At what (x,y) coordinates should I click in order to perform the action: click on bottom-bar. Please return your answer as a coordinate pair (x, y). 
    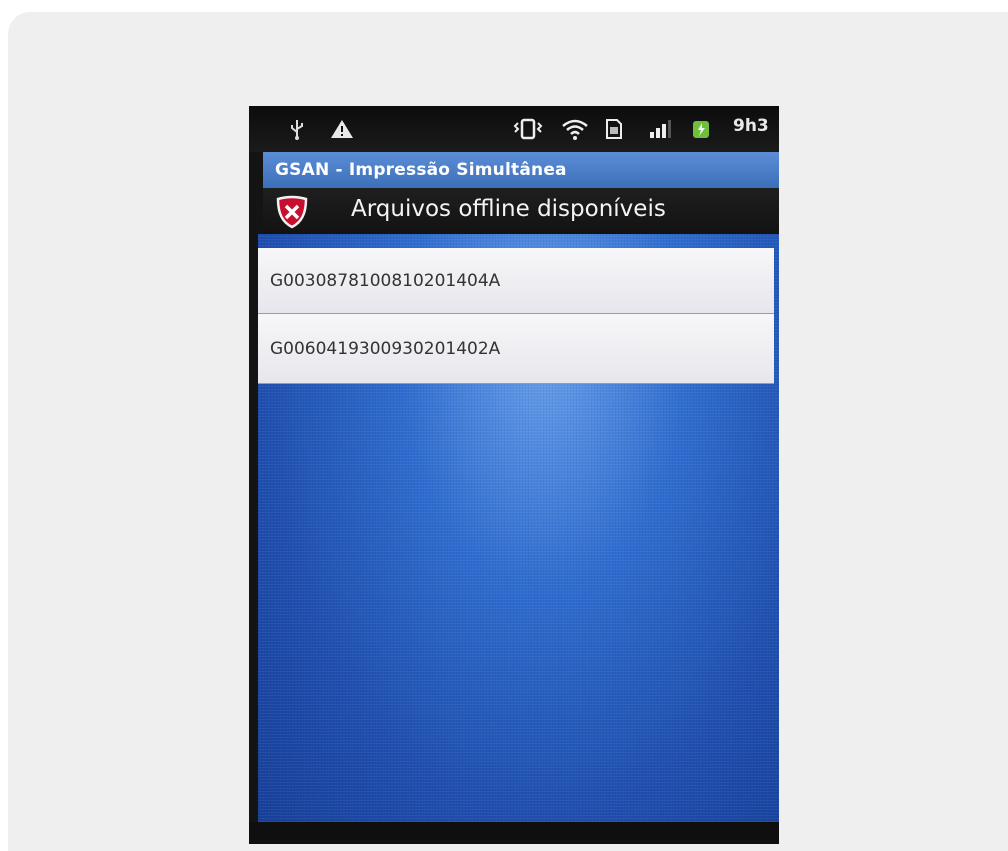
    Looking at the image, I should click on (514, 833).